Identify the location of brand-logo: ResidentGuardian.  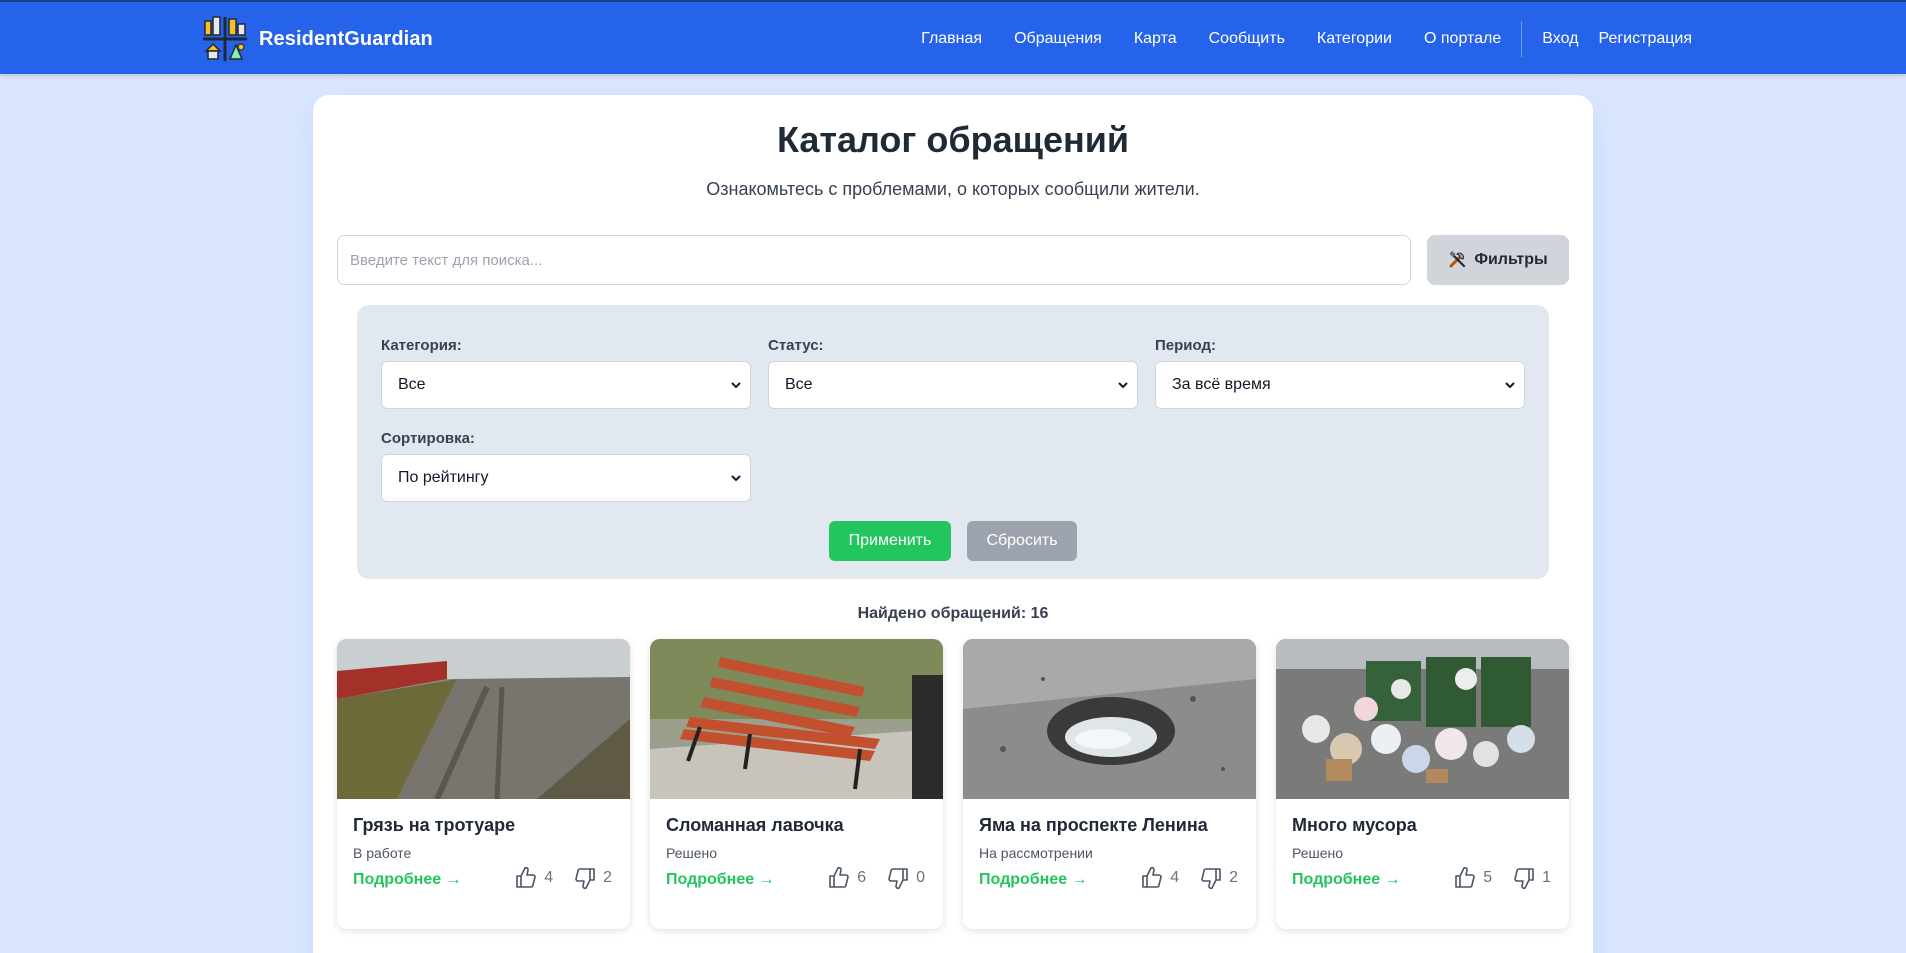
(317, 39).